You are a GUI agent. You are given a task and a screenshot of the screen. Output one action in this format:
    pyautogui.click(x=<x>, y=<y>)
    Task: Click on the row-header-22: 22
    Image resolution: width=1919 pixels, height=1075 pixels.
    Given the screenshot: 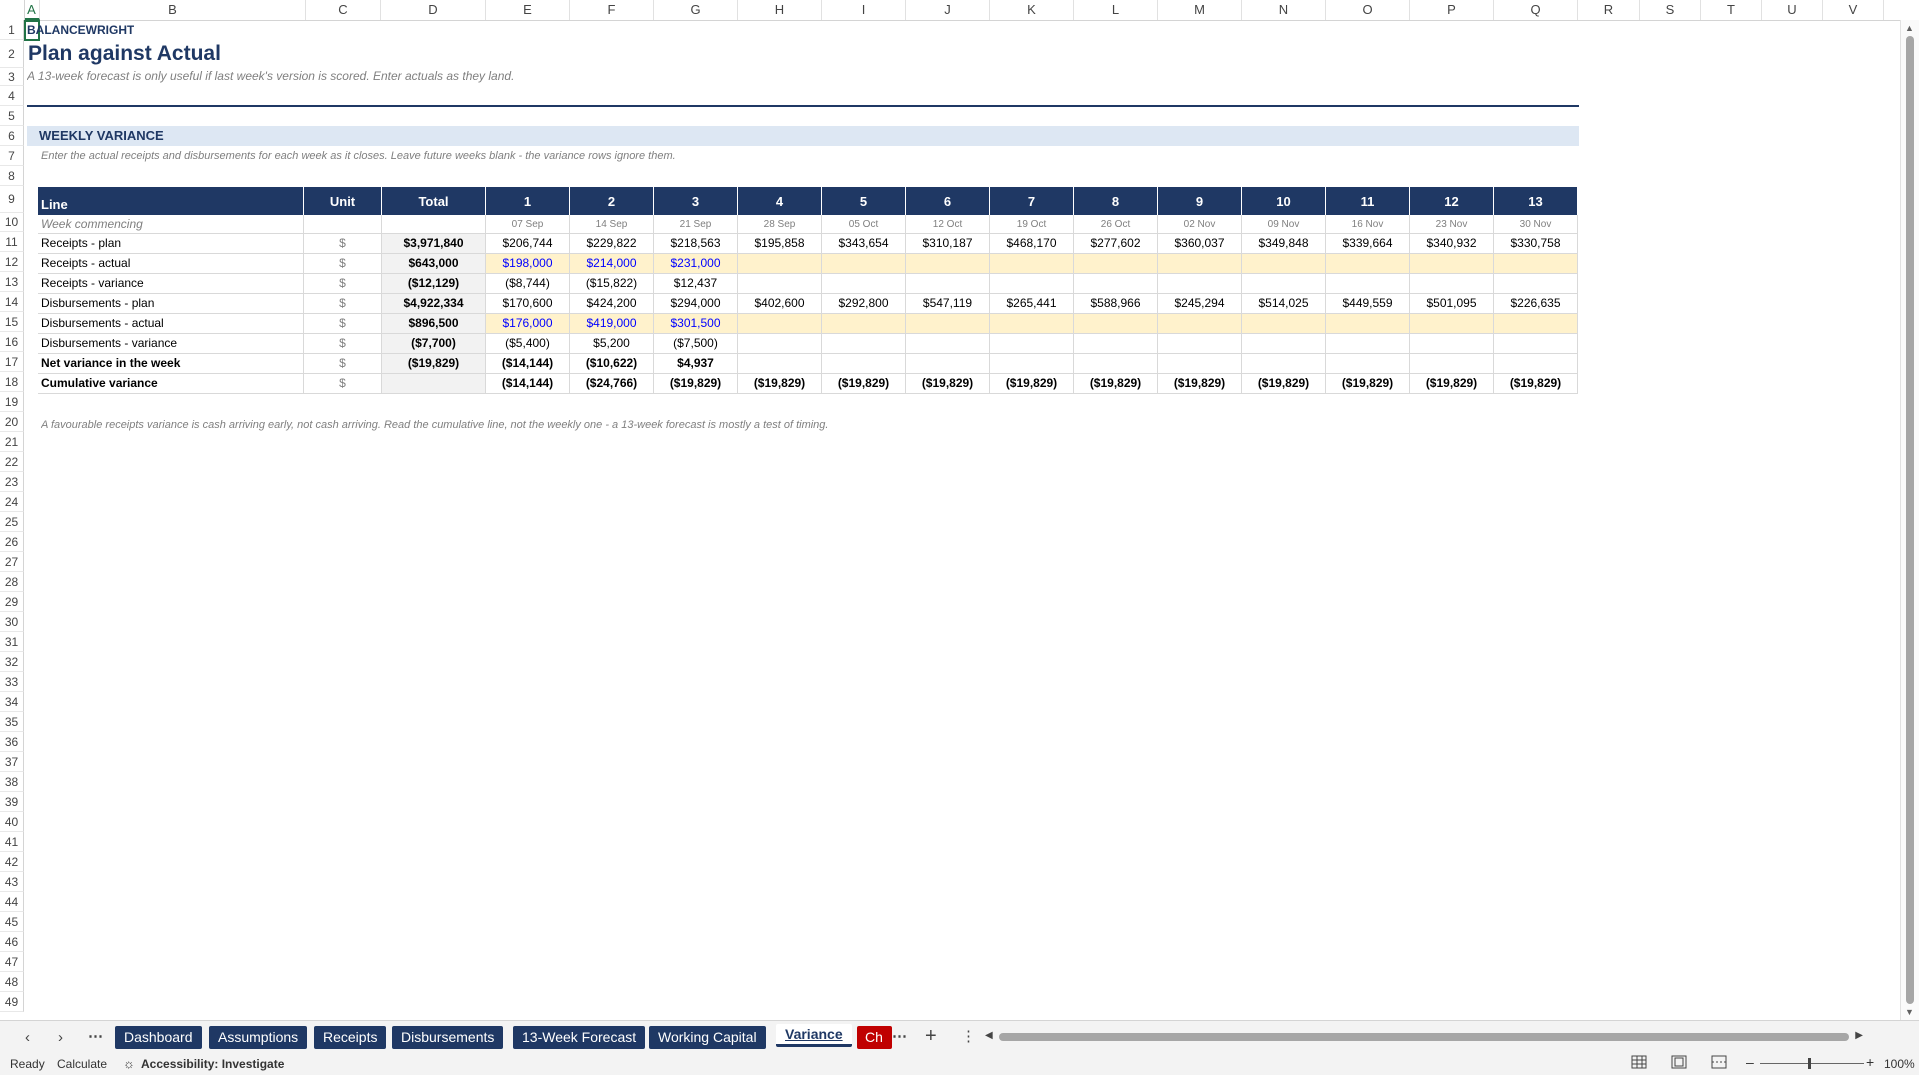 What is the action you would take?
    pyautogui.click(x=12, y=462)
    